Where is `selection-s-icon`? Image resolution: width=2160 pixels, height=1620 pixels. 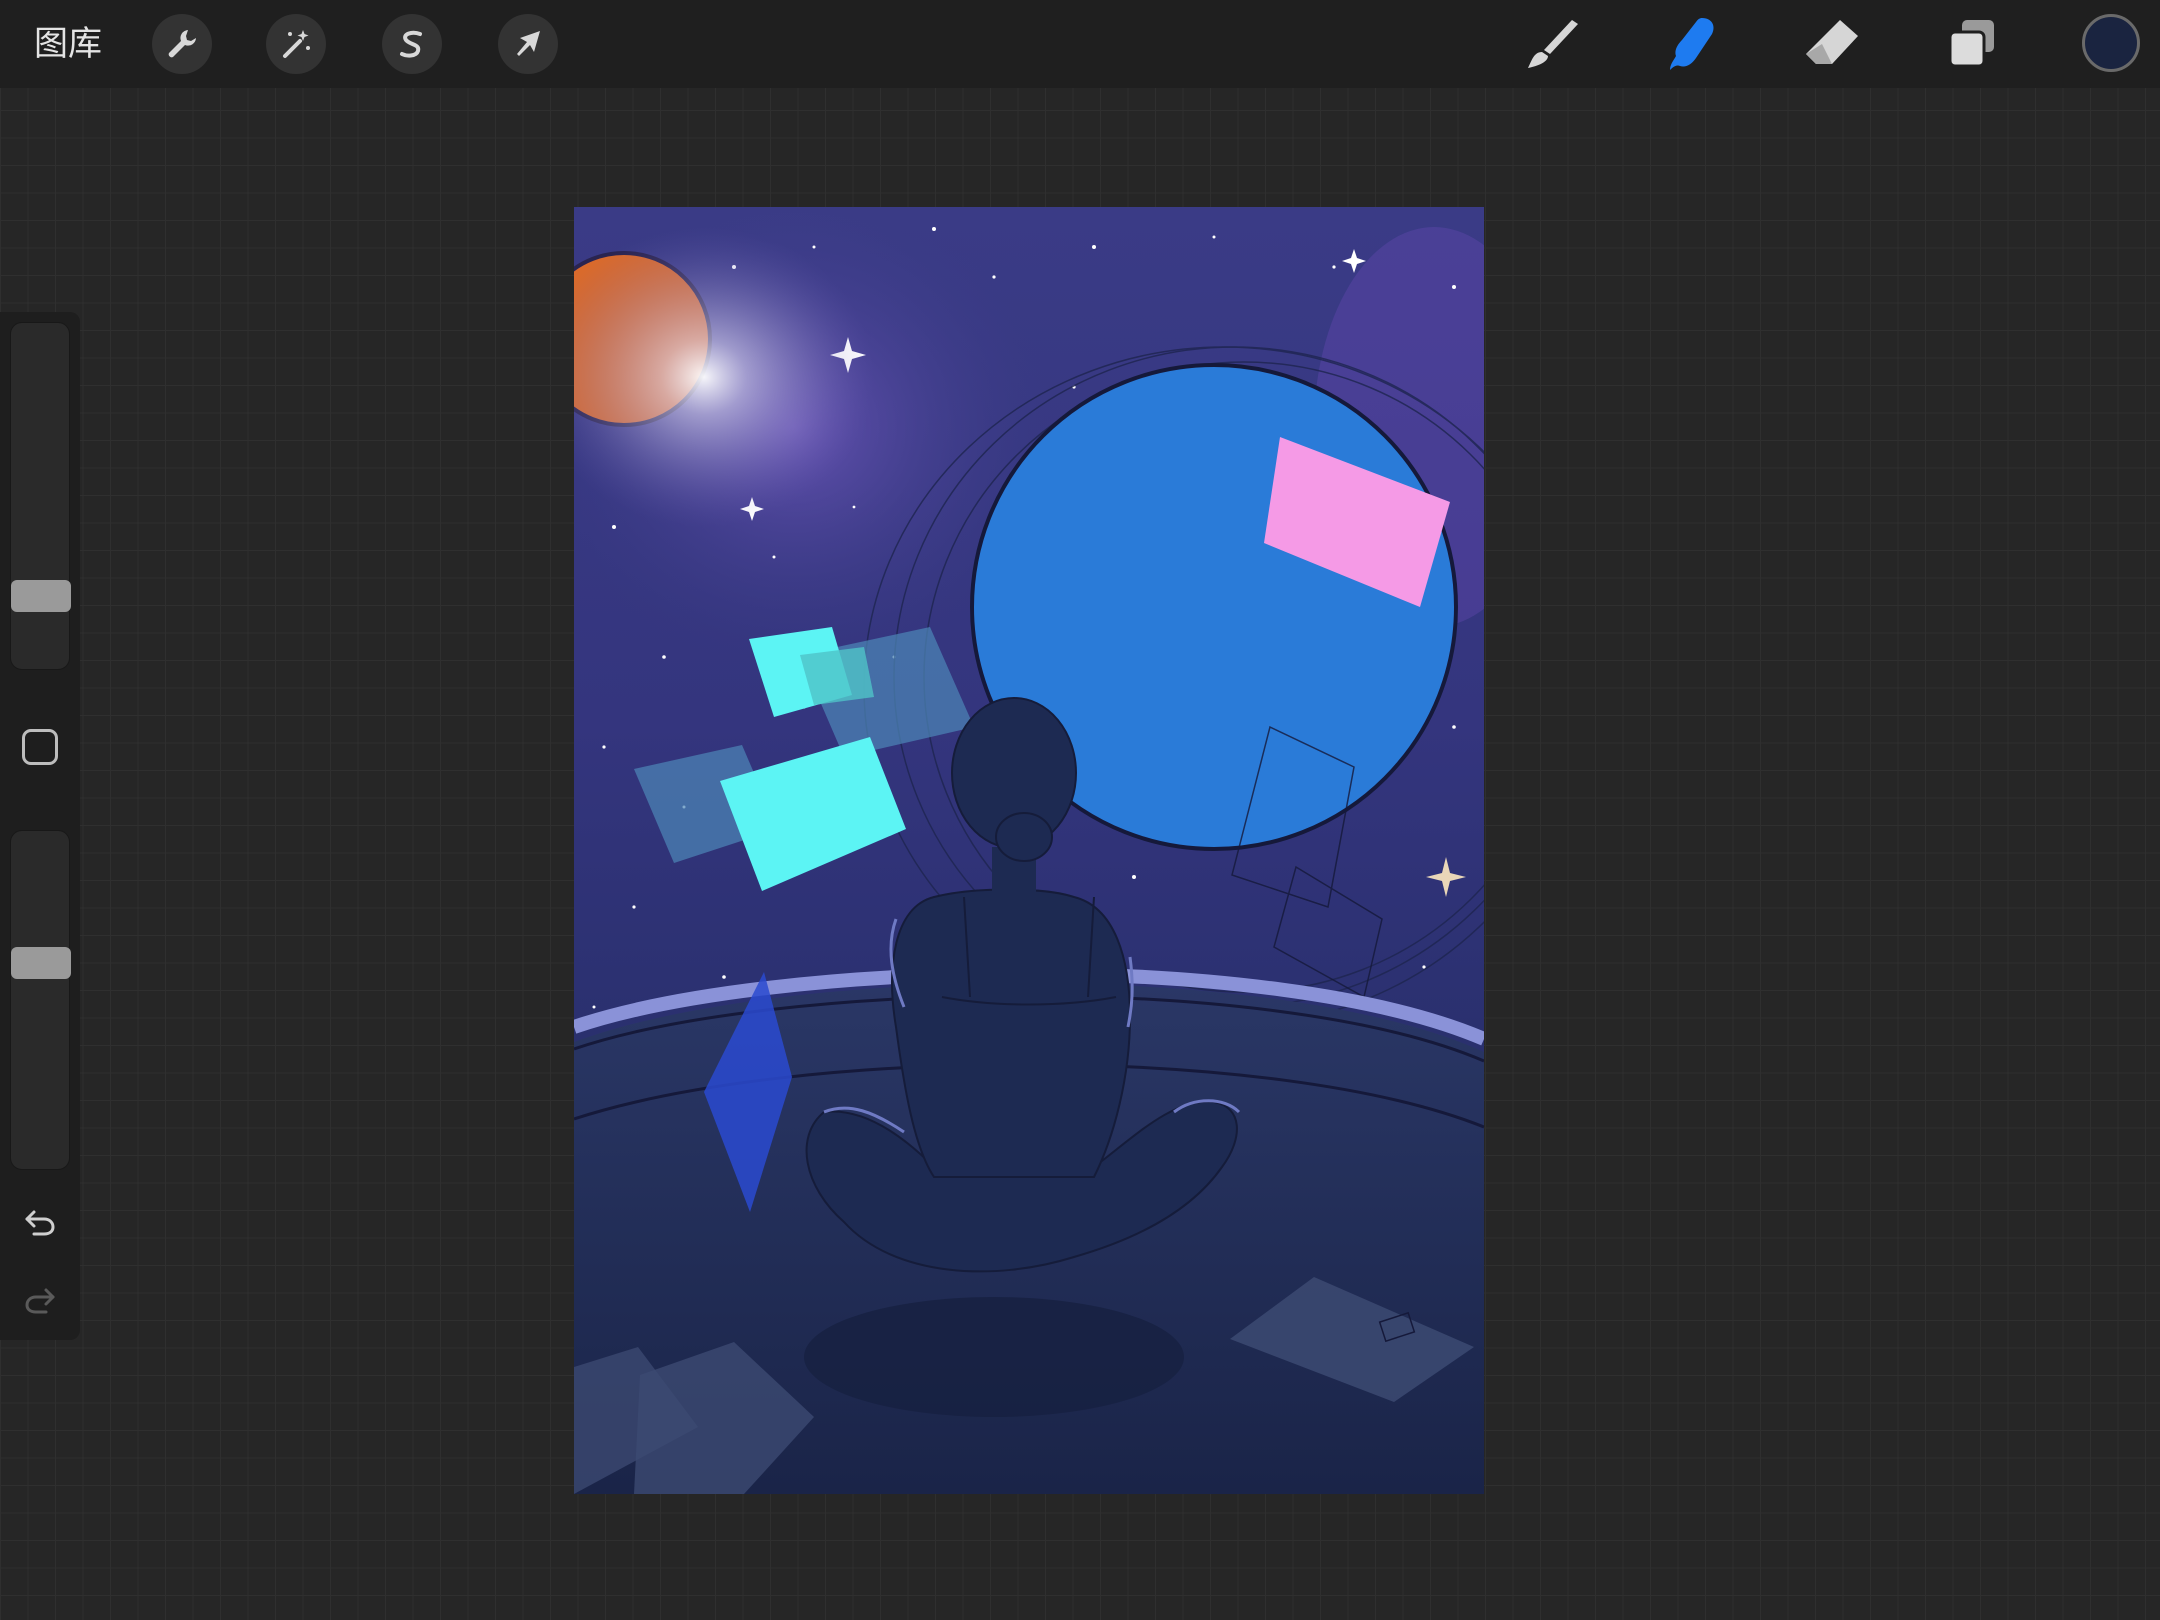
selection-s-icon is located at coordinates (411, 44).